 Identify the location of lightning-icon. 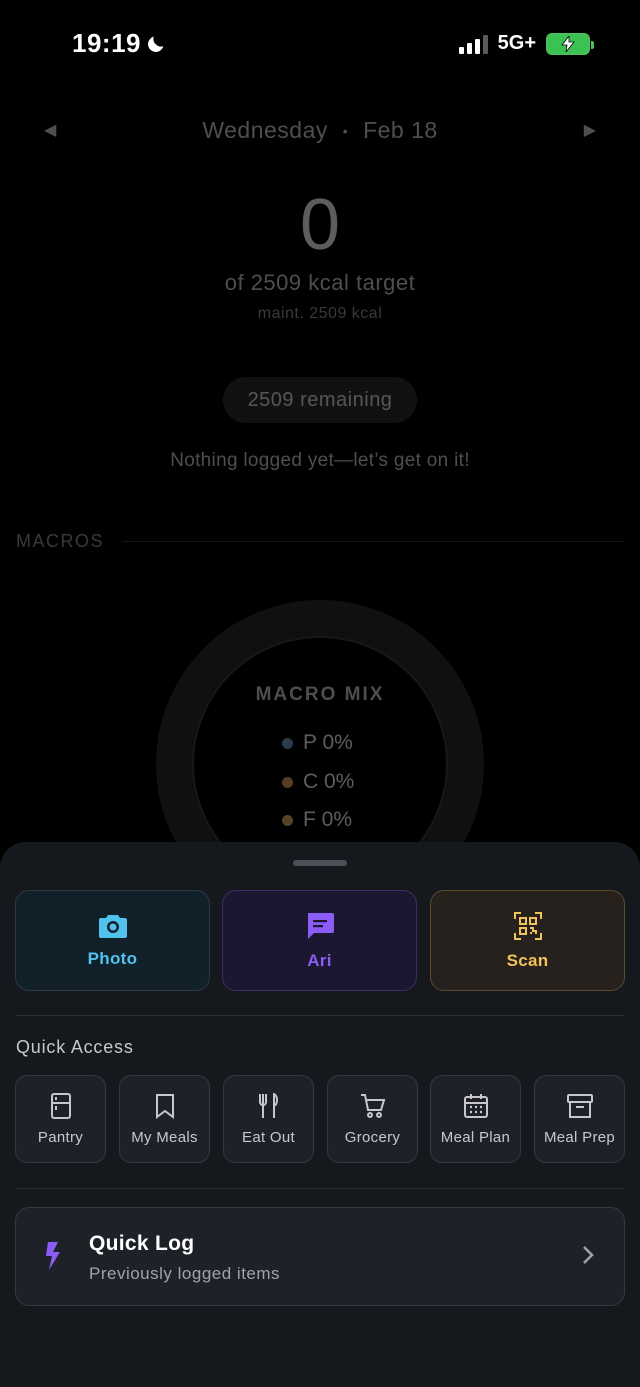
(53, 1256).